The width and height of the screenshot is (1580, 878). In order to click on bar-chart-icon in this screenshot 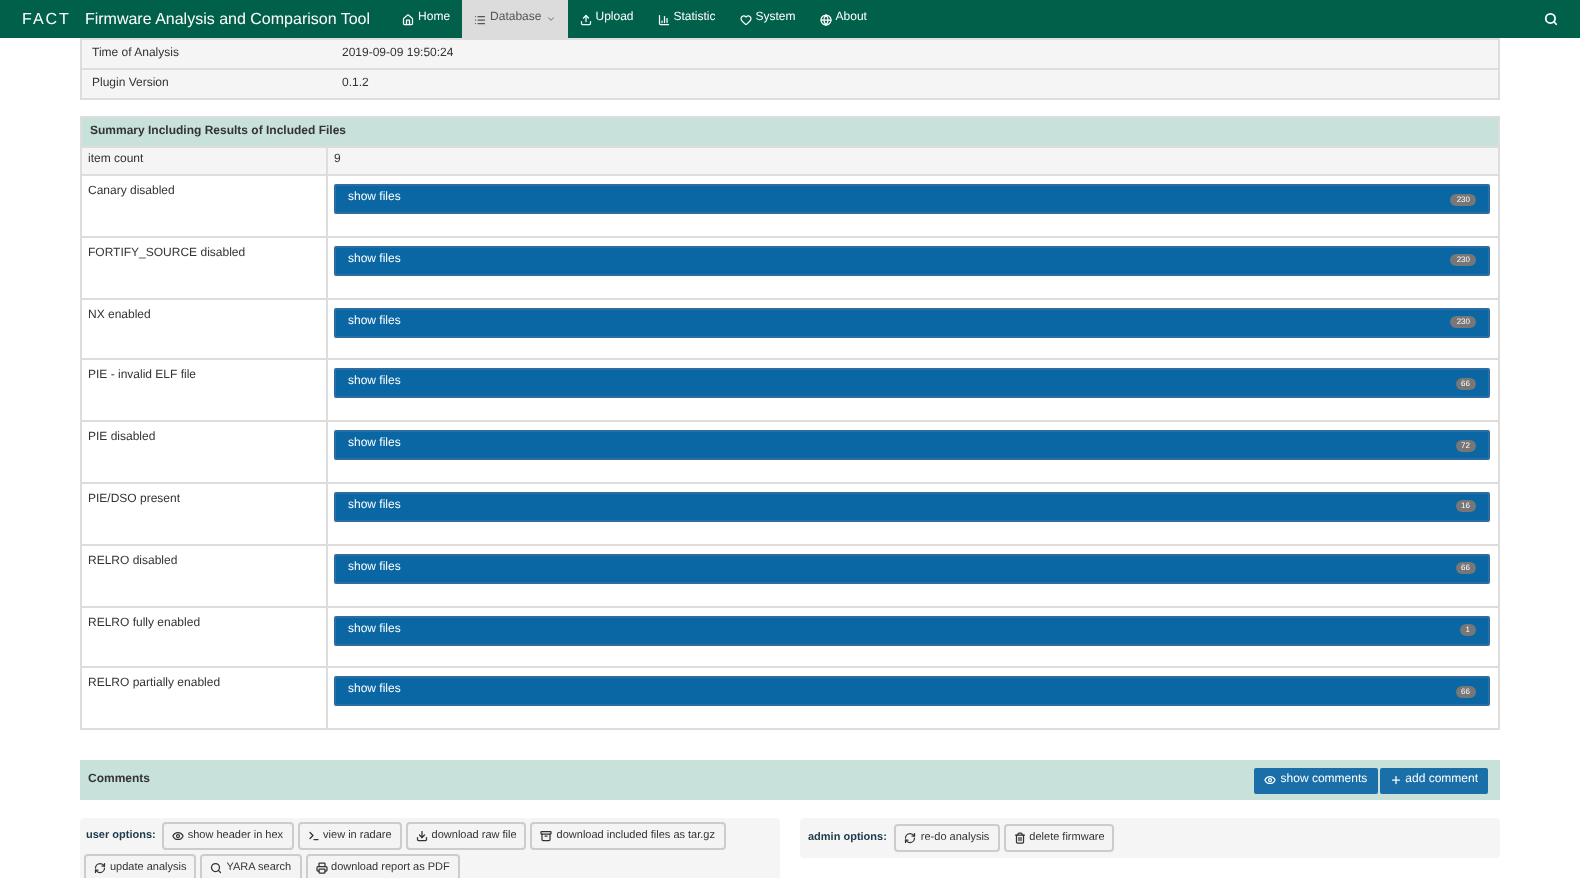, I will do `click(663, 19)`.